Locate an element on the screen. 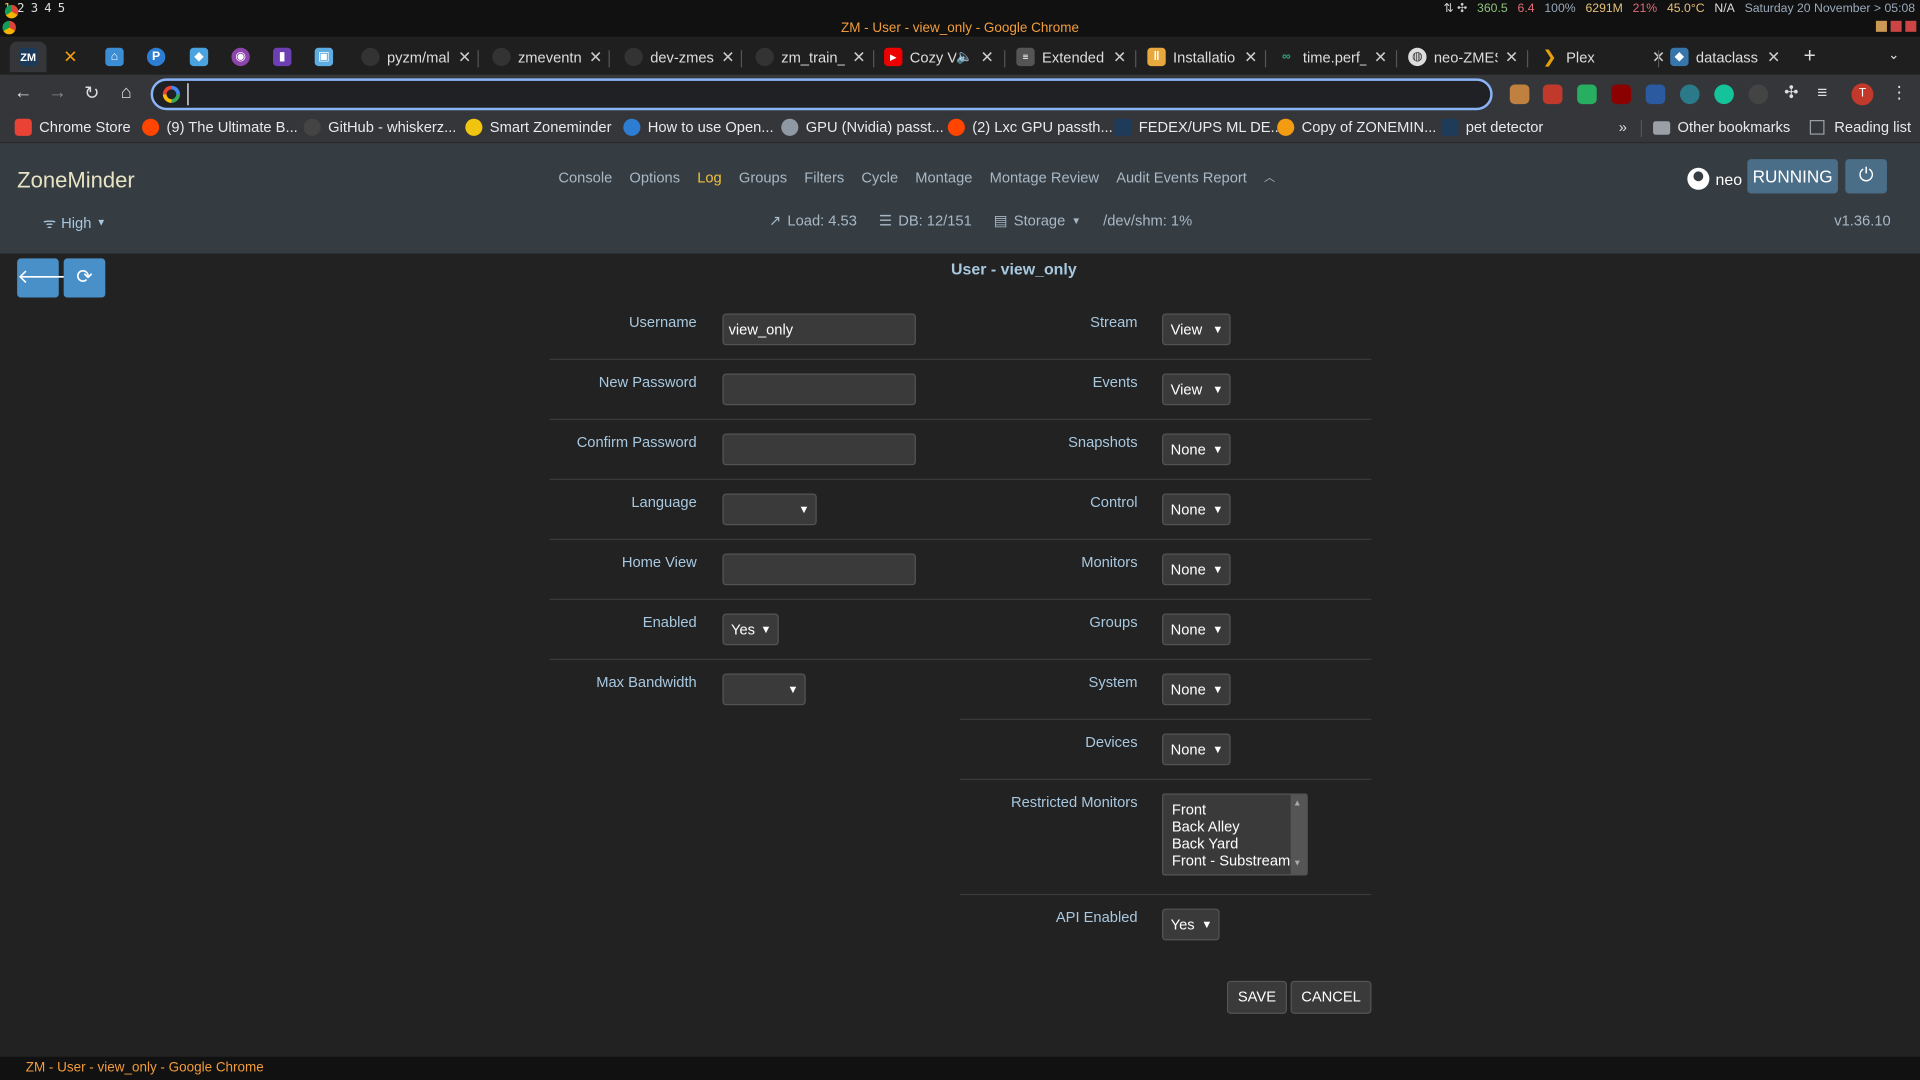 The height and width of the screenshot is (1080, 1920). maximize-icon is located at coordinates (1896, 26).